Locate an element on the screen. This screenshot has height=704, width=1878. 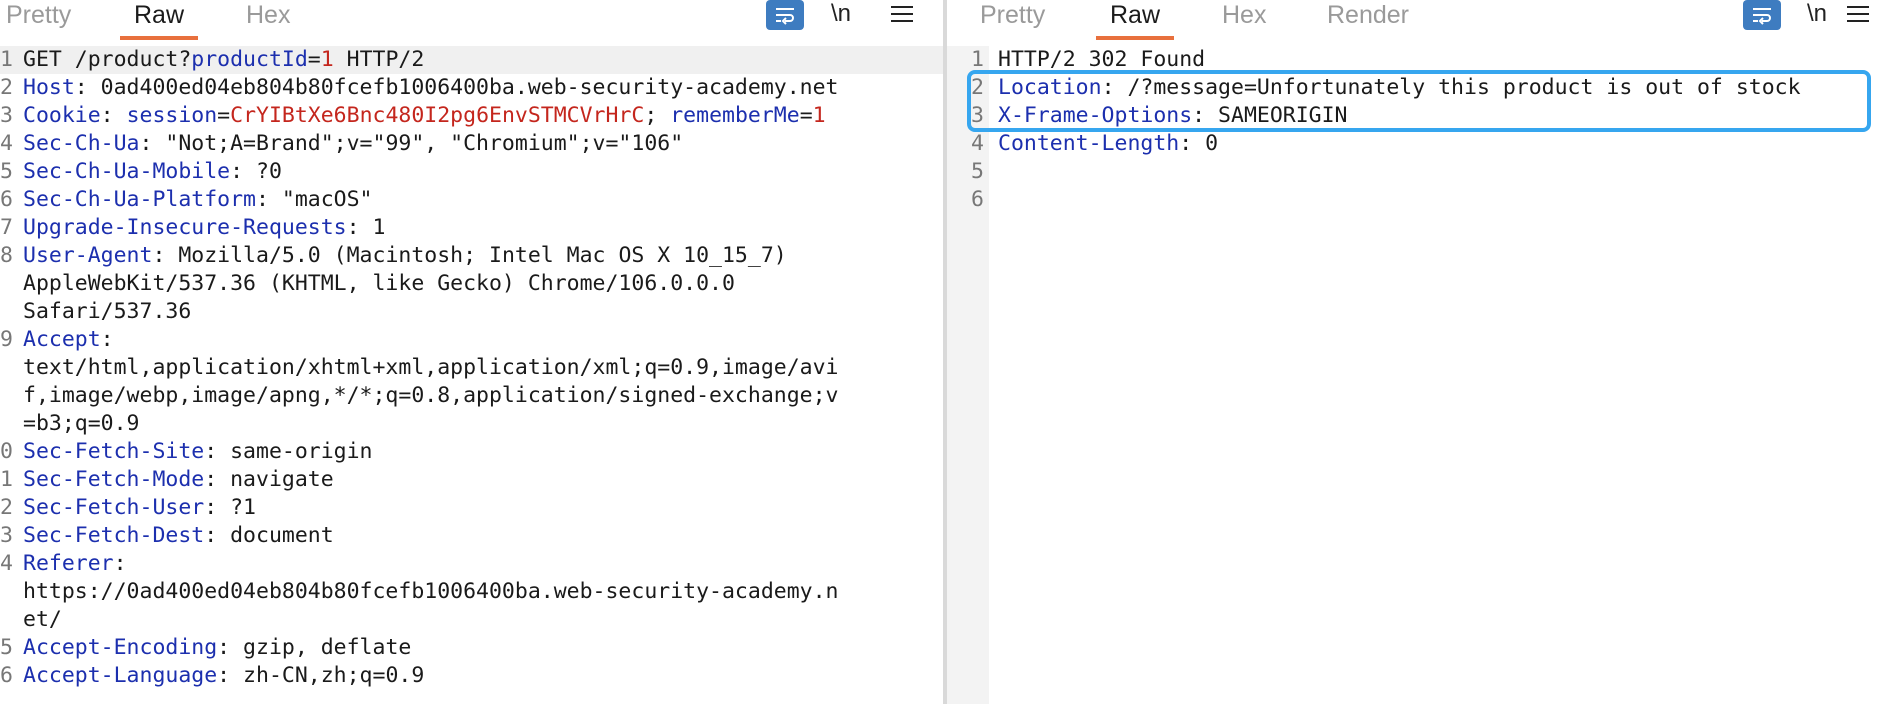
response-tab-hex: Hex is located at coordinates (1244, 20).